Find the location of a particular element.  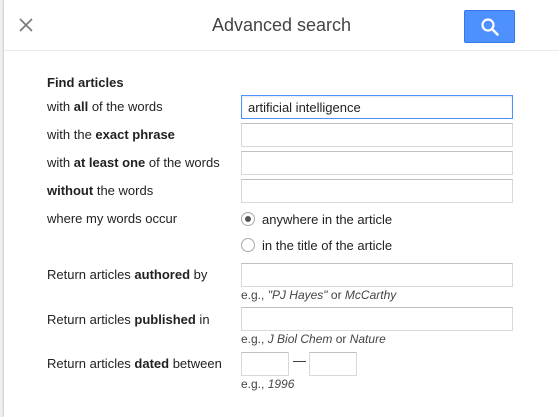

label-all-words-post: of the words is located at coordinates (125, 106).